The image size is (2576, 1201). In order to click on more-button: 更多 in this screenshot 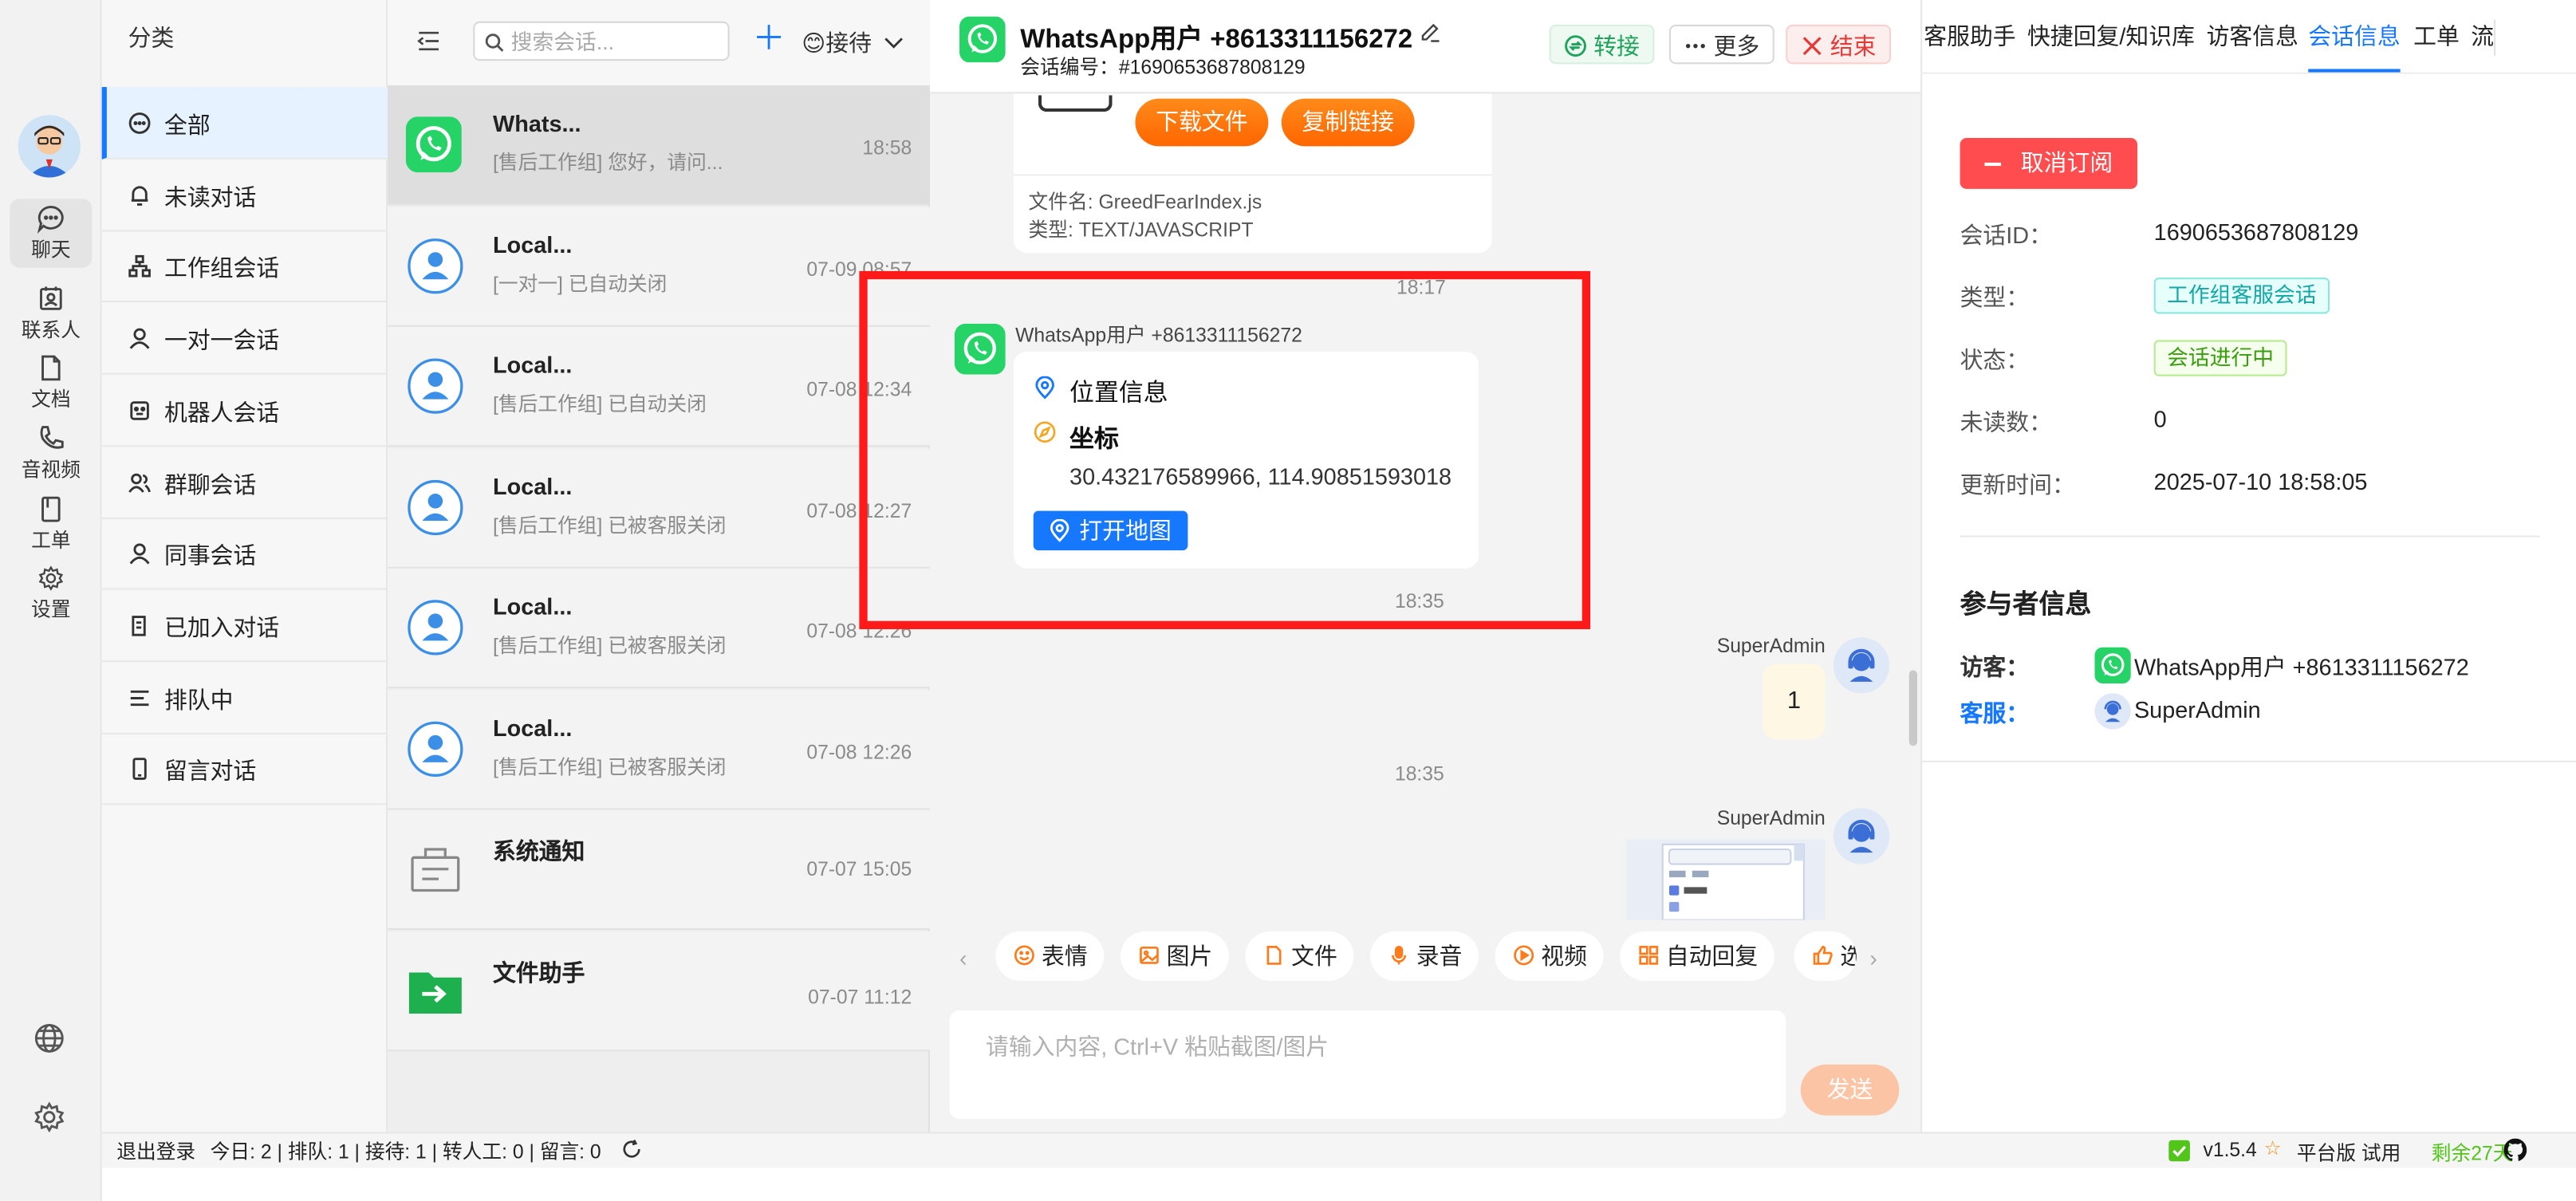, I will do `click(1721, 44)`.